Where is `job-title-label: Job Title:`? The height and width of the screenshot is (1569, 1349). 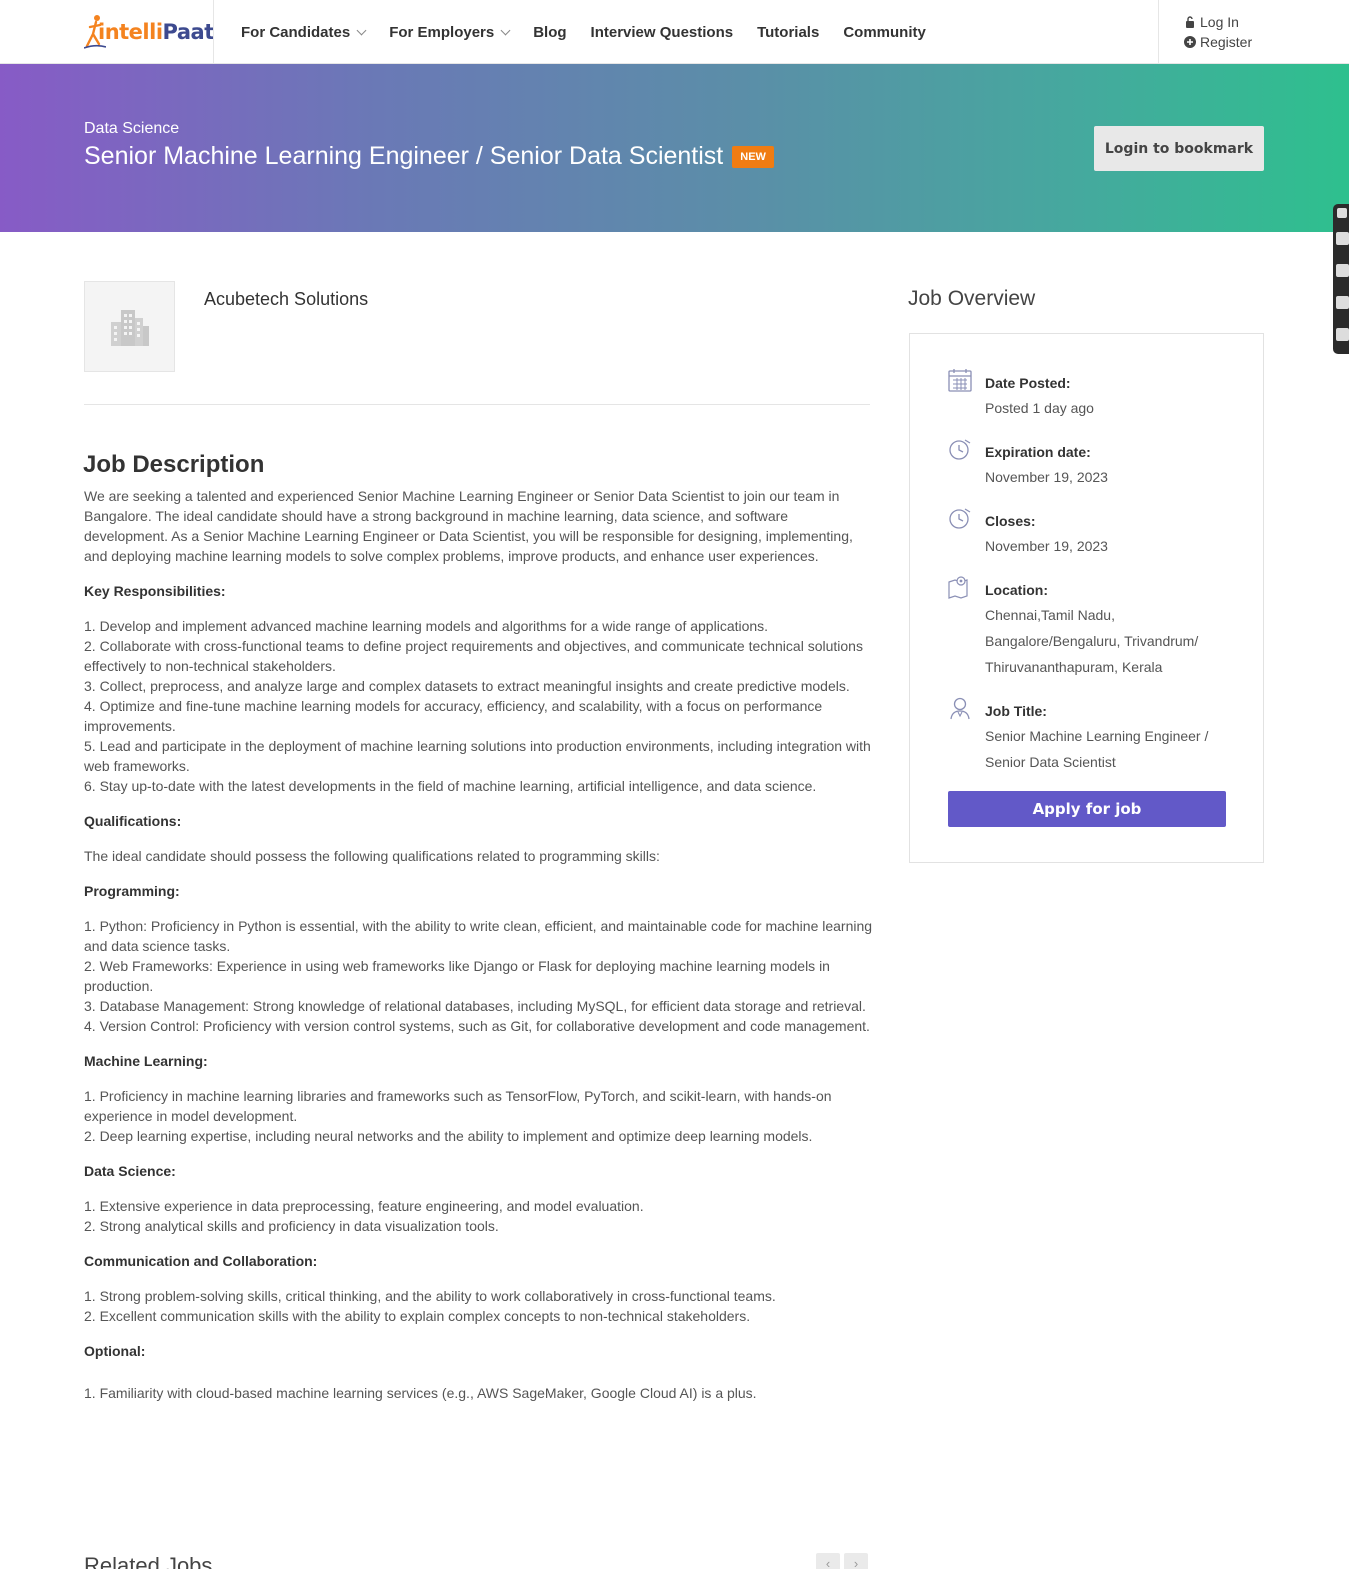
job-title-label: Job Title: is located at coordinates (1016, 711).